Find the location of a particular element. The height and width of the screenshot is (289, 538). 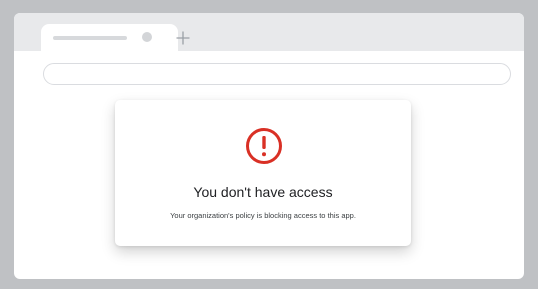

tab-title-placeholder is located at coordinates (90, 38).